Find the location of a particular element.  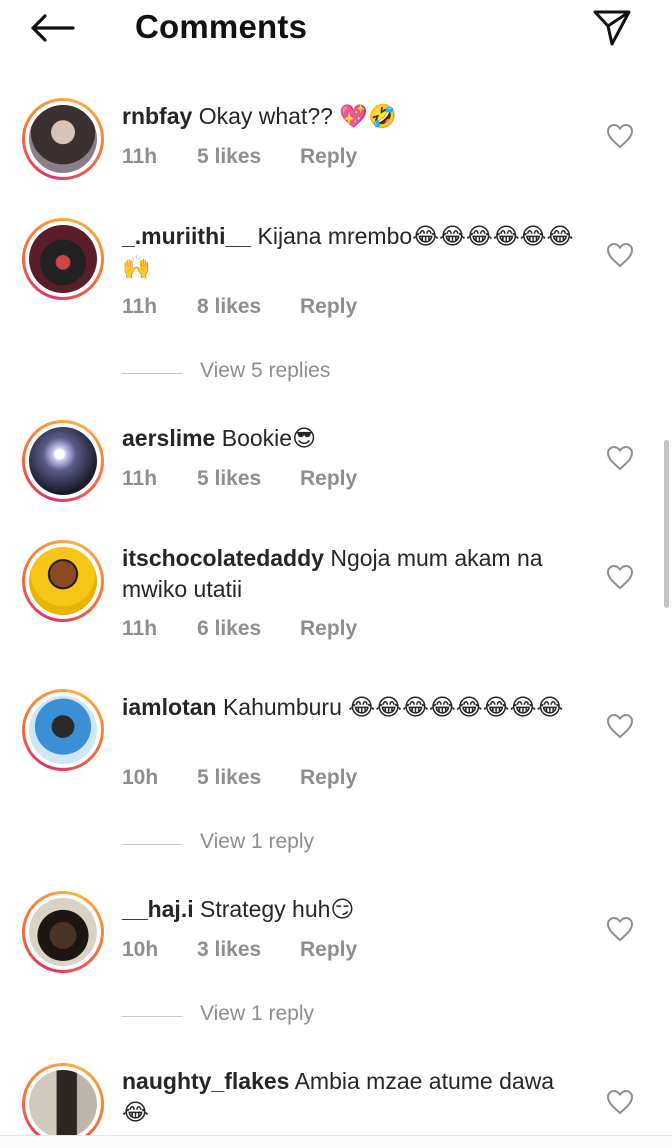

comment-likes: 3 likes is located at coordinates (229, 950).